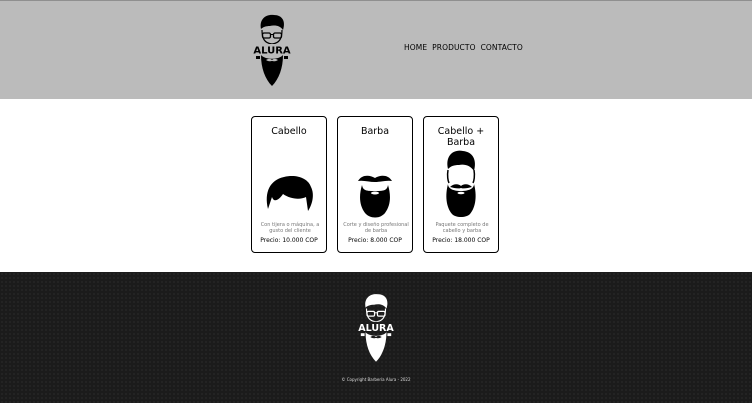  What do you see at coordinates (462, 228) in the screenshot?
I see `card-description: Paquete completo de cabello y barba` at bounding box center [462, 228].